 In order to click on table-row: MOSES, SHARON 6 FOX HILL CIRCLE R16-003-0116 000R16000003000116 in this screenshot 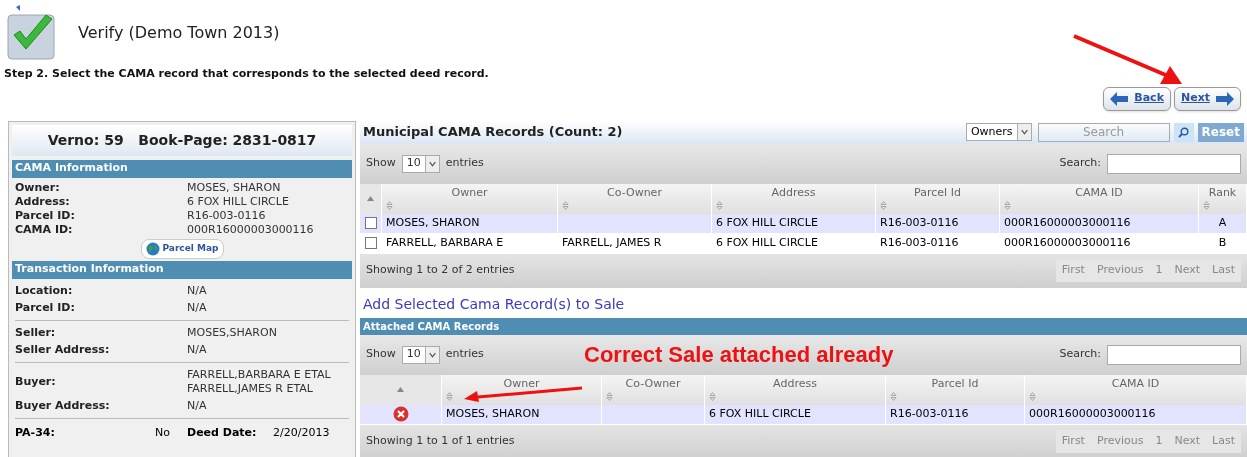, I will do `click(803, 414)`.